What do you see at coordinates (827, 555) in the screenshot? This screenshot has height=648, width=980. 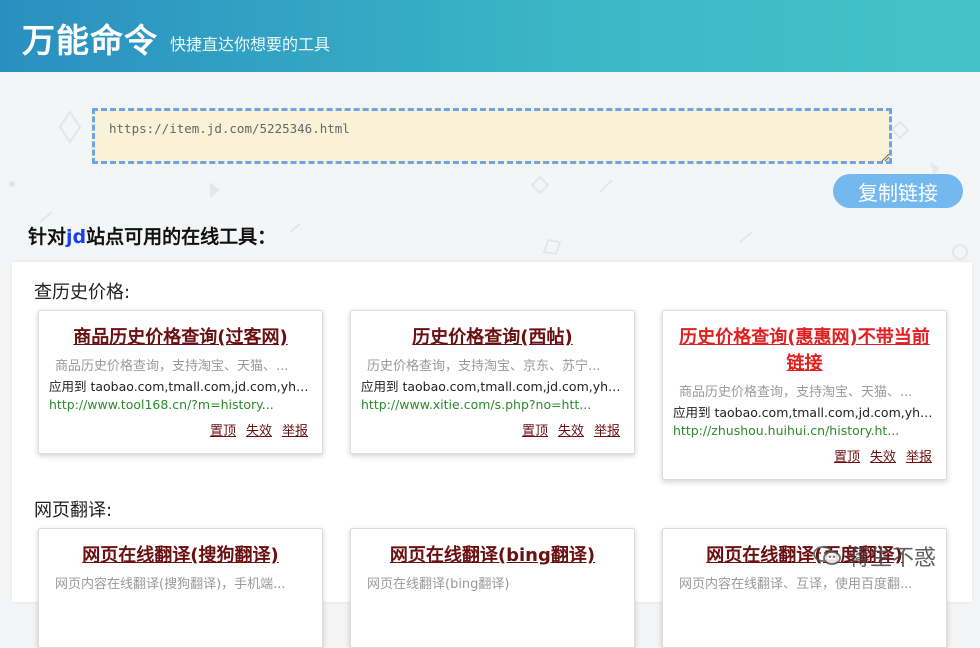 I see `wechat-icon` at bounding box center [827, 555].